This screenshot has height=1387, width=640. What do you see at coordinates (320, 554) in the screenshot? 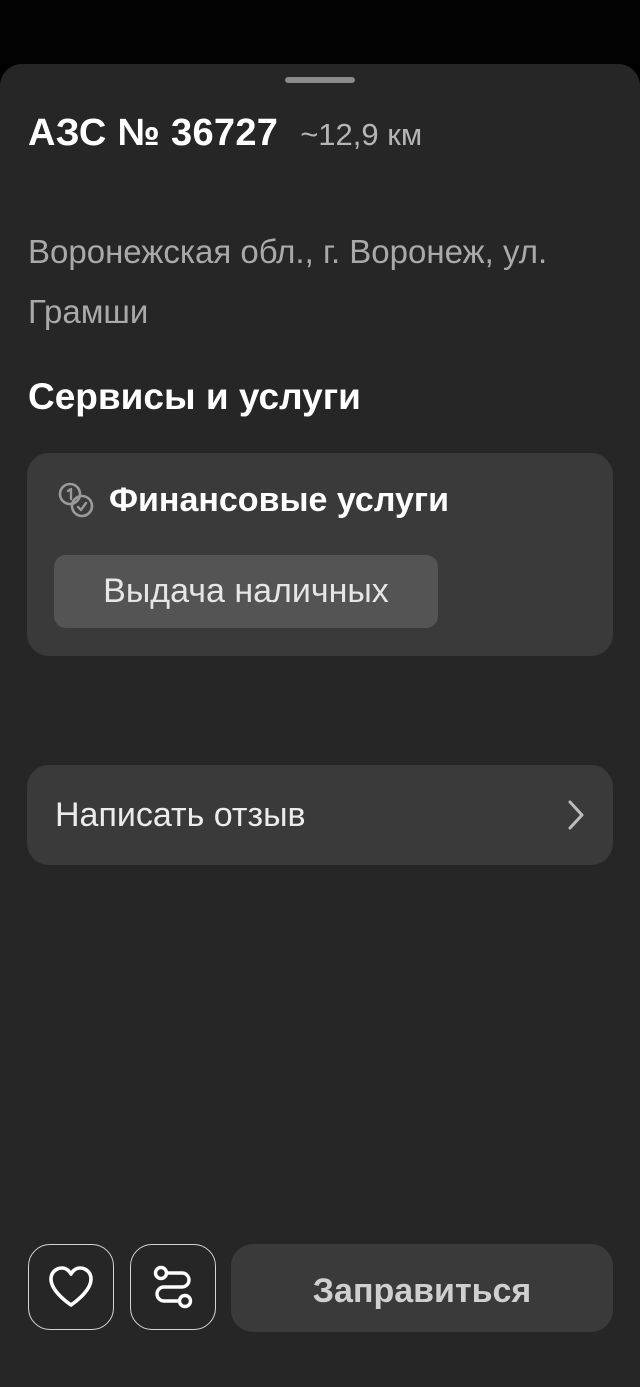
I see `services-card-financial: Финансовые услуги Выдача наличных` at bounding box center [320, 554].